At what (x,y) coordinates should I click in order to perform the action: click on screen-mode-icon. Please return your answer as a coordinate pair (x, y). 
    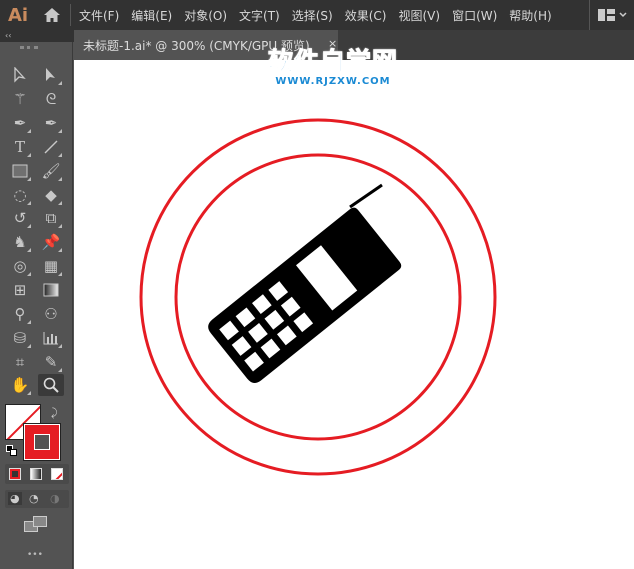
    Looking at the image, I should click on (35, 524).